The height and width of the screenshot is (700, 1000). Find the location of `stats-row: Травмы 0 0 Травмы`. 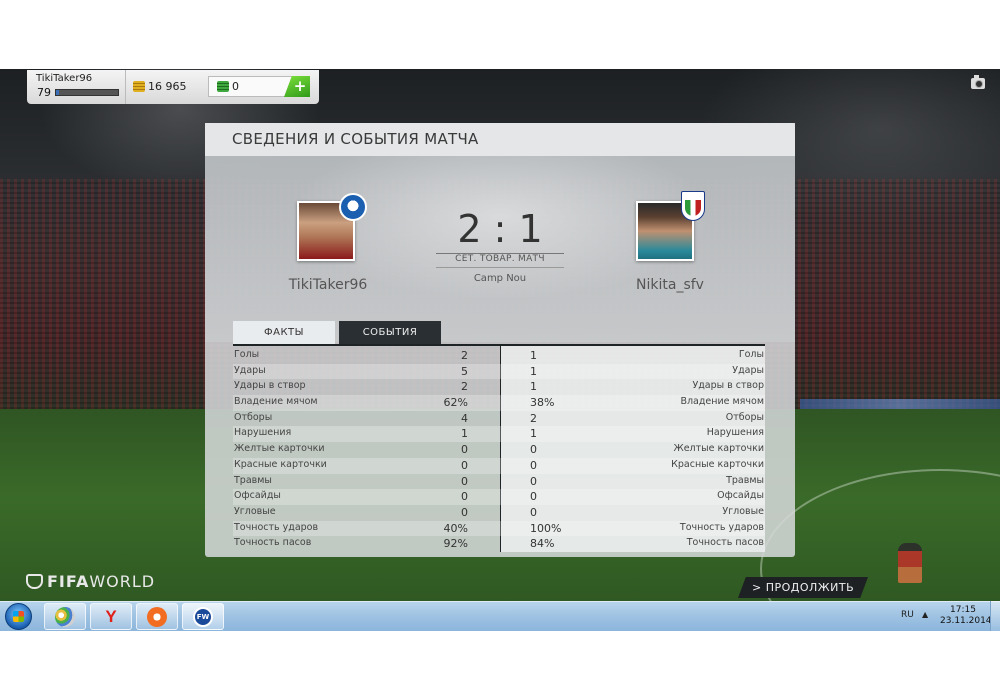

stats-row: Травмы 0 0 Травмы is located at coordinates (499, 482).